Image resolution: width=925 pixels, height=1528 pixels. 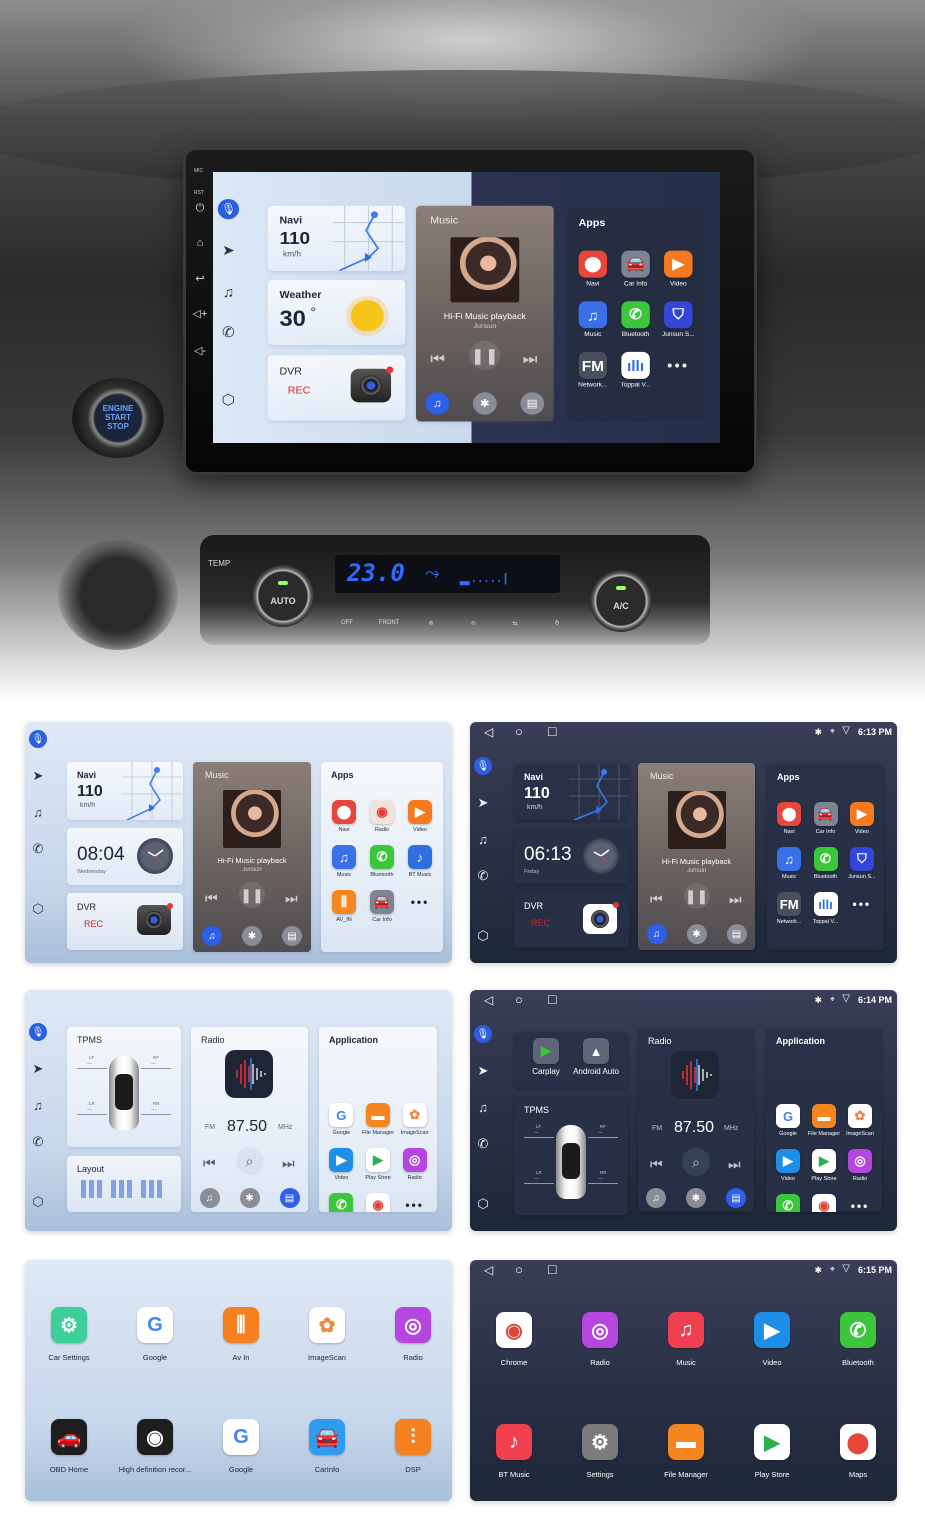 I want to click on home-icon: ⌂, so click(x=200, y=243).